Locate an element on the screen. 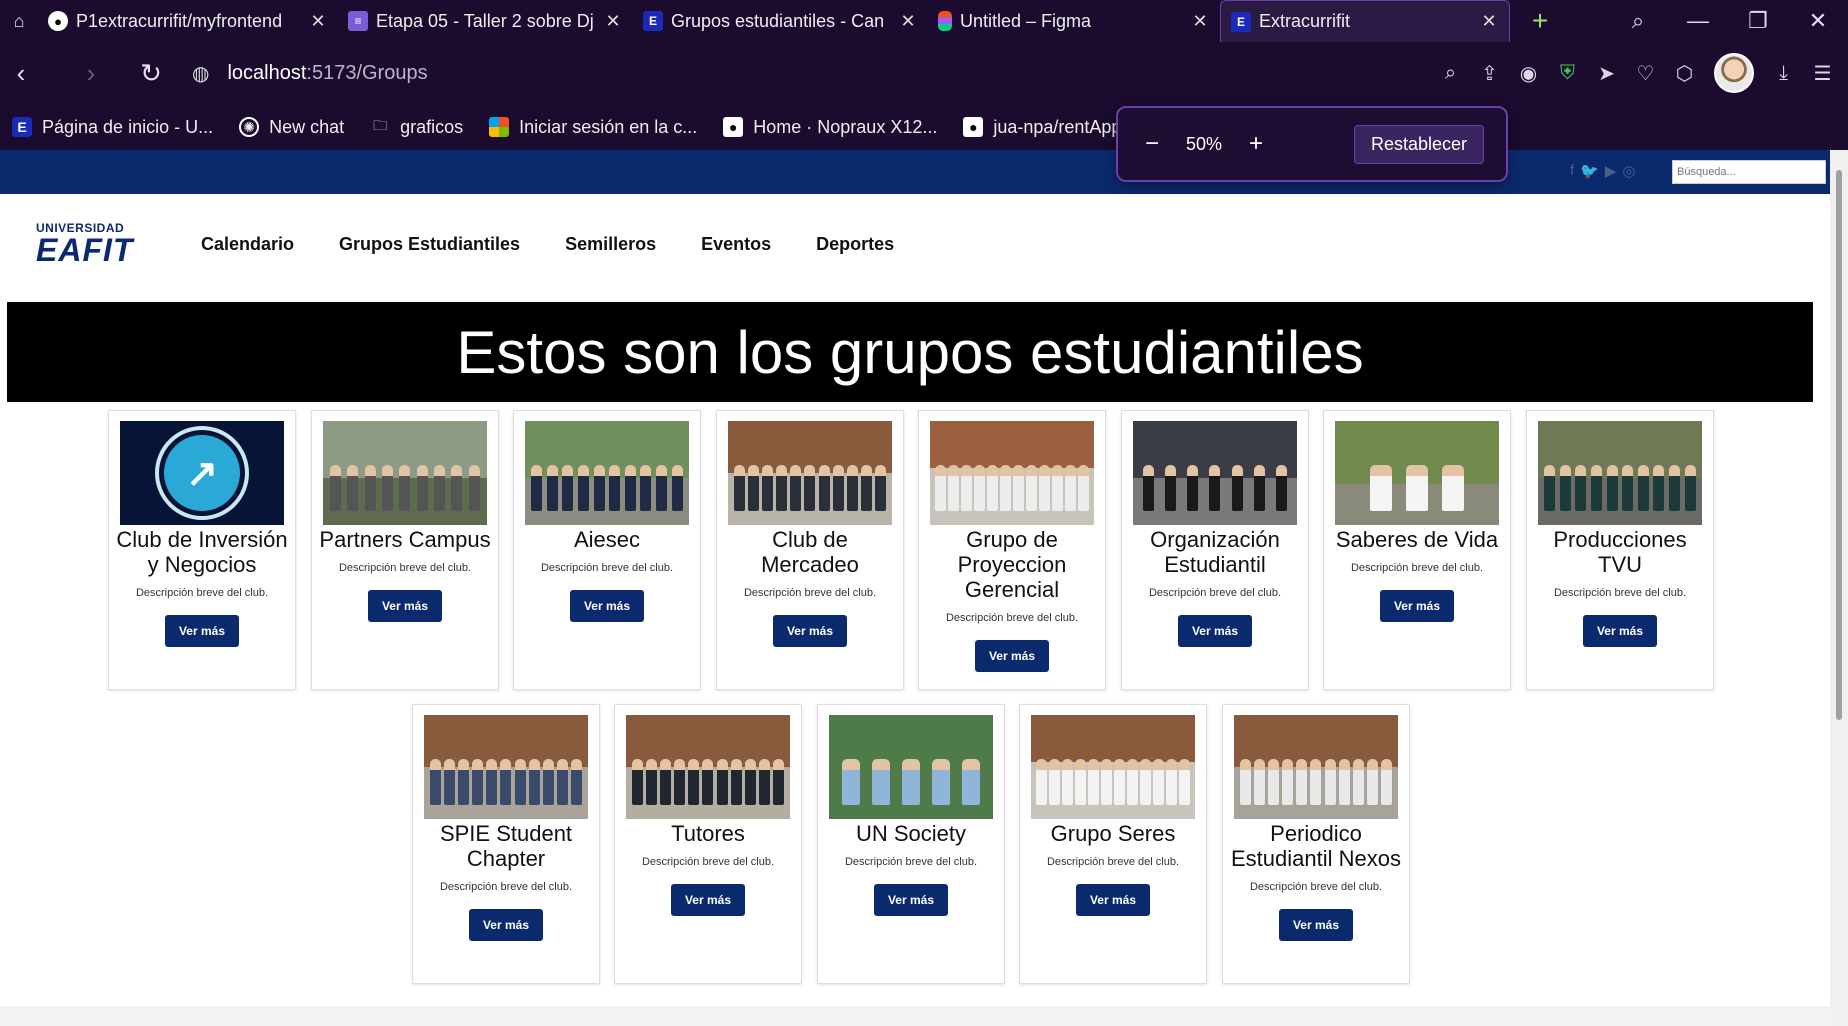 The image size is (1848, 1026). group-name: Aiesec is located at coordinates (607, 539).